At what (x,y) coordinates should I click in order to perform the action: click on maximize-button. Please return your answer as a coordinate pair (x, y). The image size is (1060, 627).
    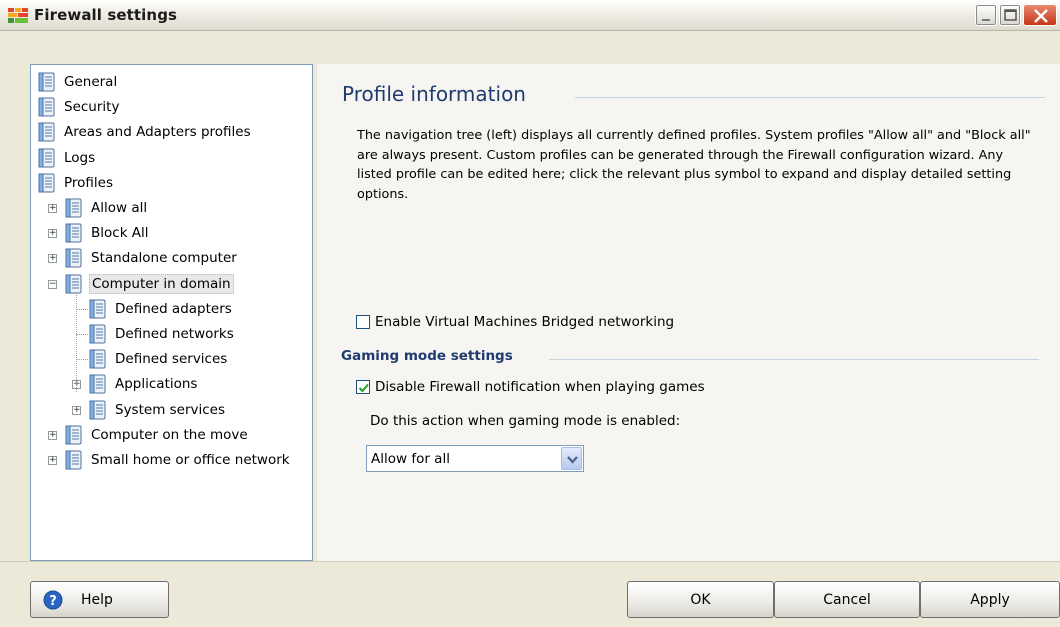
    Looking at the image, I should click on (1010, 15).